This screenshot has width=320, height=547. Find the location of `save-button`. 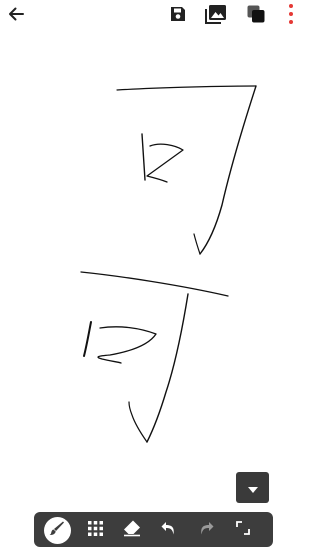

save-button is located at coordinates (178, 16).